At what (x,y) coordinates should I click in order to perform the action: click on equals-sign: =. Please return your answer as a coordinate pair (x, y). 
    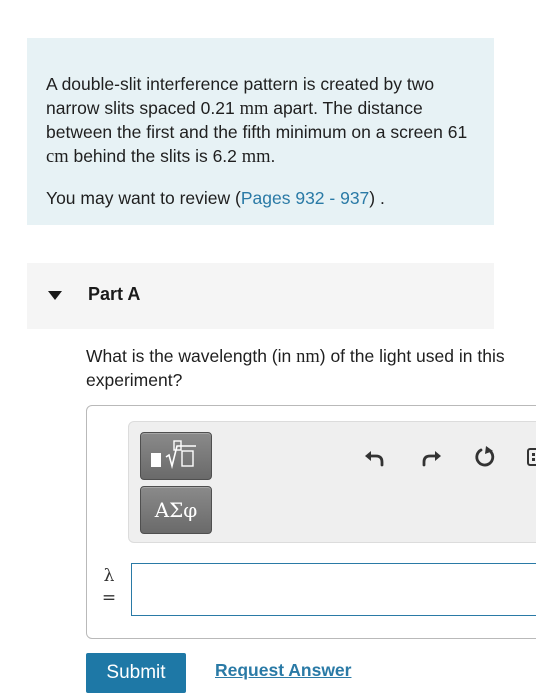
    Looking at the image, I should click on (109, 598).